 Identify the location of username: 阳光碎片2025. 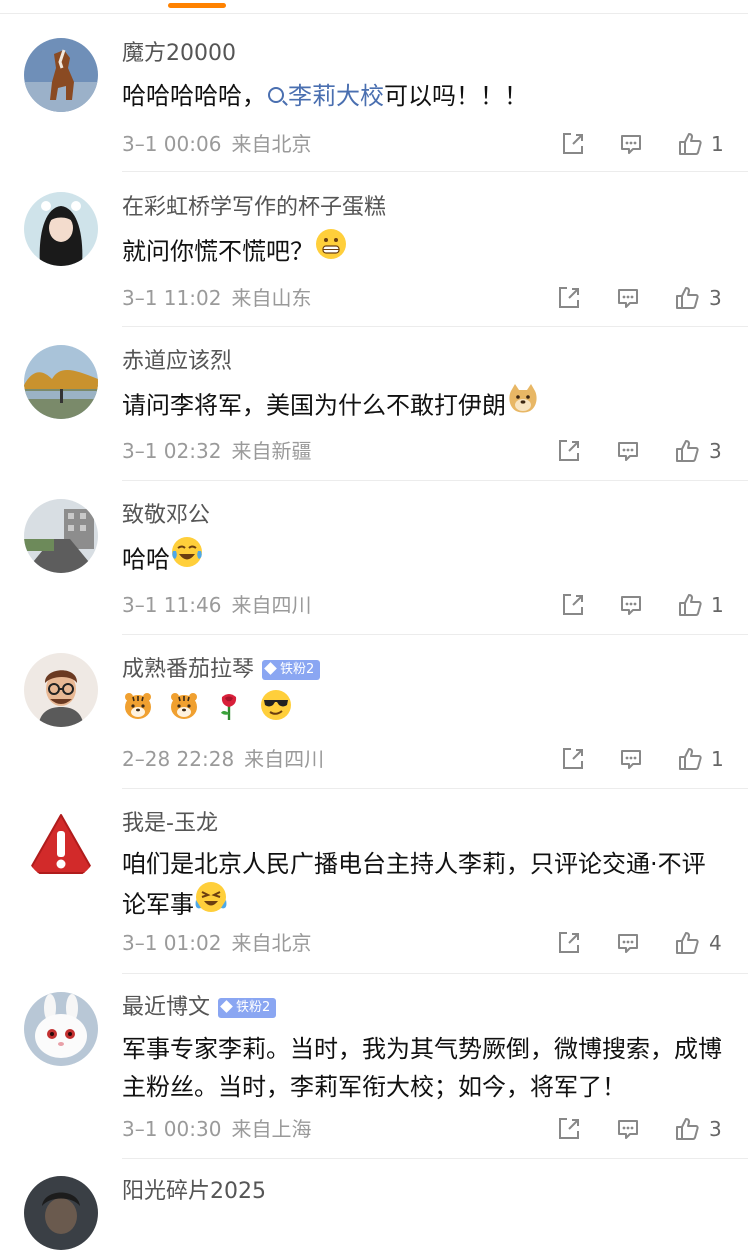
(194, 1192).